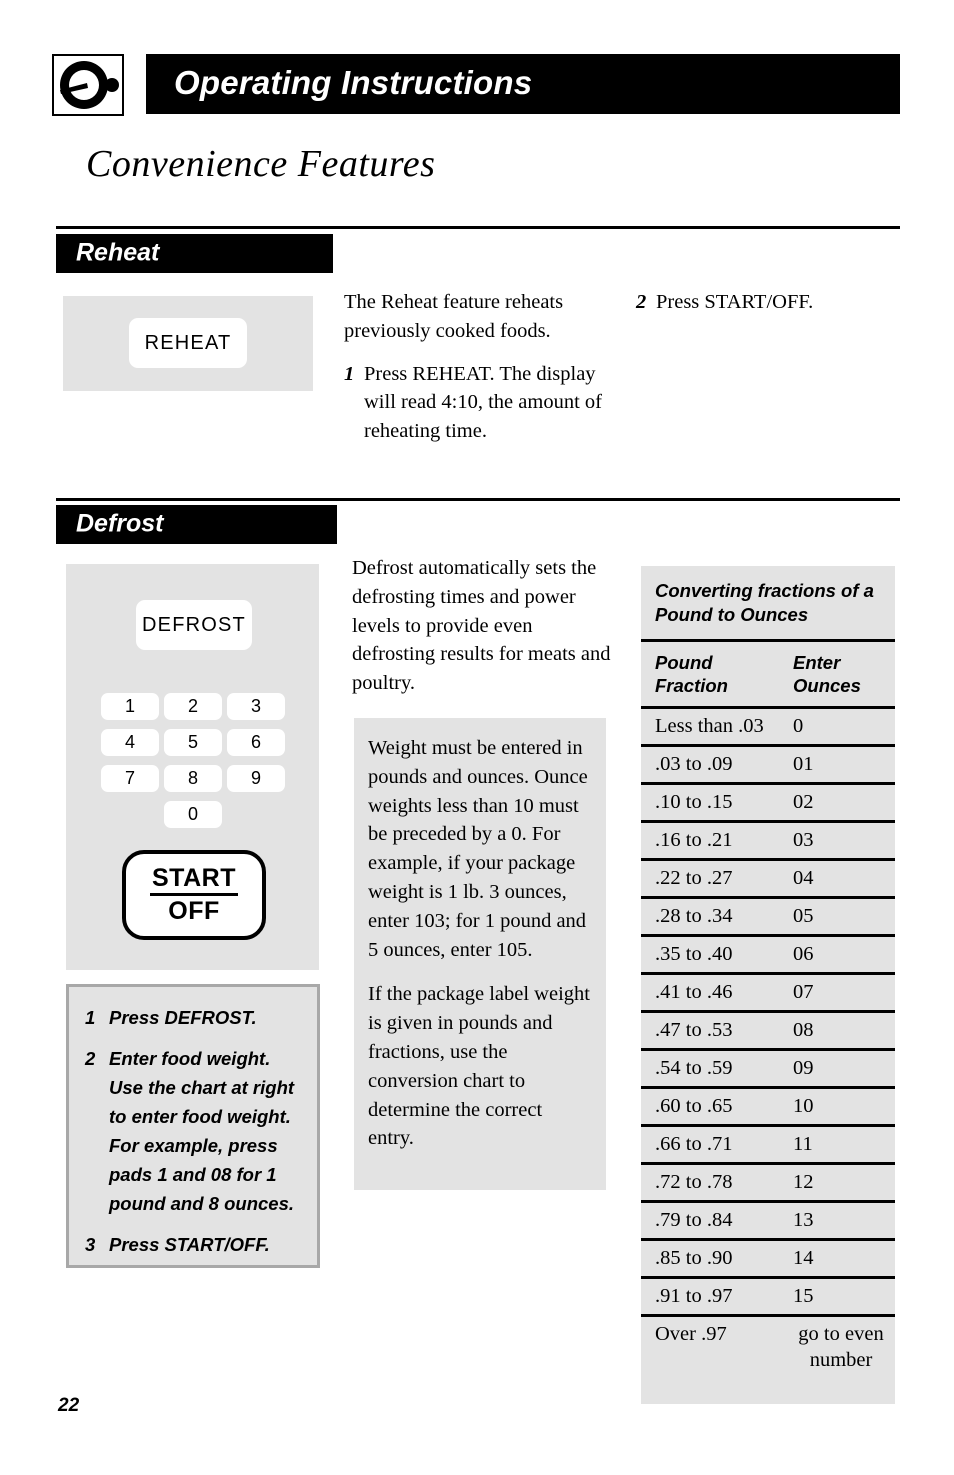 This screenshot has width=954, height=1475. I want to click on header-enter: Enter, so click(817, 662).